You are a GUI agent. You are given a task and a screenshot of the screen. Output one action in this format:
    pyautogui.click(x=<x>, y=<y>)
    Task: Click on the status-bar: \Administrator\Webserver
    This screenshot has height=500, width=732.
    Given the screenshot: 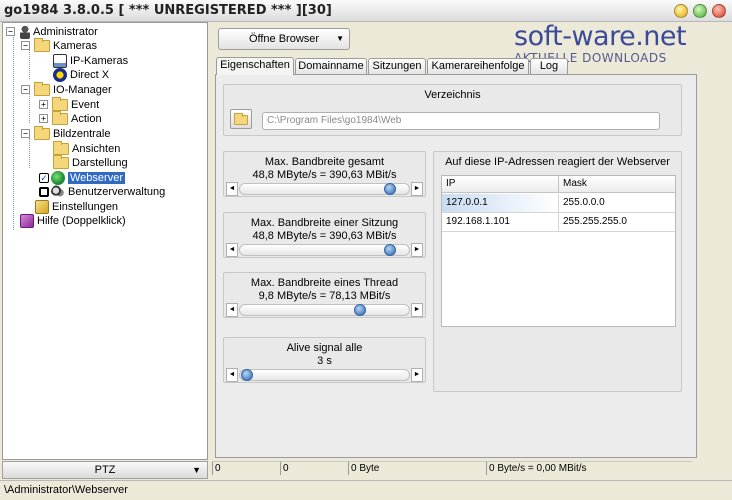 What is the action you would take?
    pyautogui.click(x=366, y=490)
    